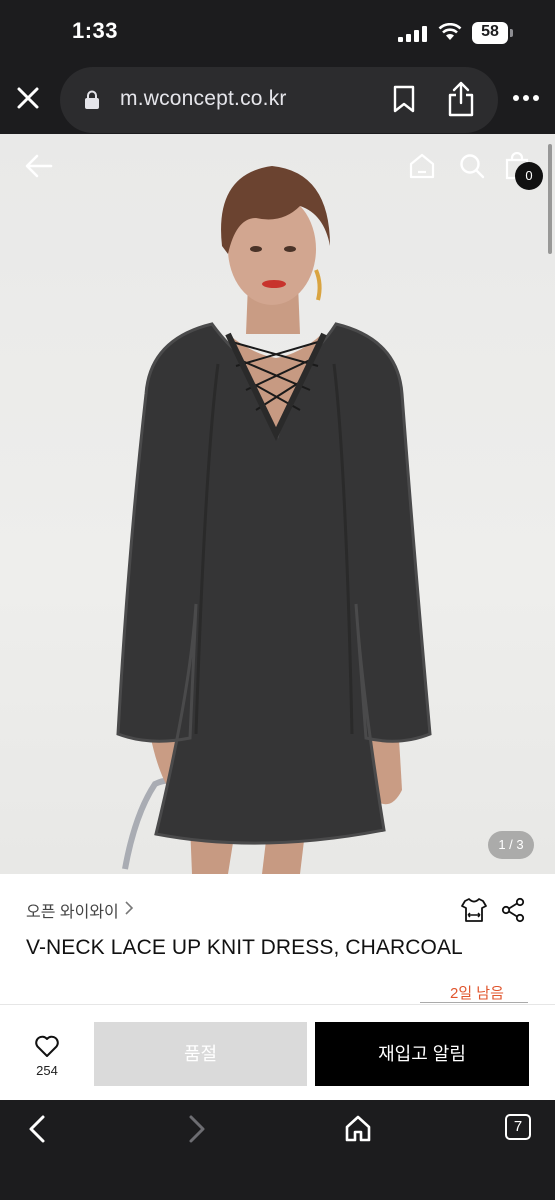  What do you see at coordinates (472, 166) in the screenshot?
I see `search-icon` at bounding box center [472, 166].